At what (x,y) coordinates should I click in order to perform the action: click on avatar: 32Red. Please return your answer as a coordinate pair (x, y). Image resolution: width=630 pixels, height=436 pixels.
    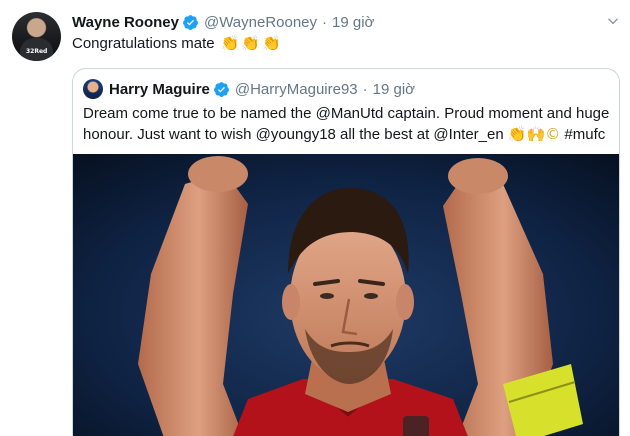
    Looking at the image, I should click on (36, 36).